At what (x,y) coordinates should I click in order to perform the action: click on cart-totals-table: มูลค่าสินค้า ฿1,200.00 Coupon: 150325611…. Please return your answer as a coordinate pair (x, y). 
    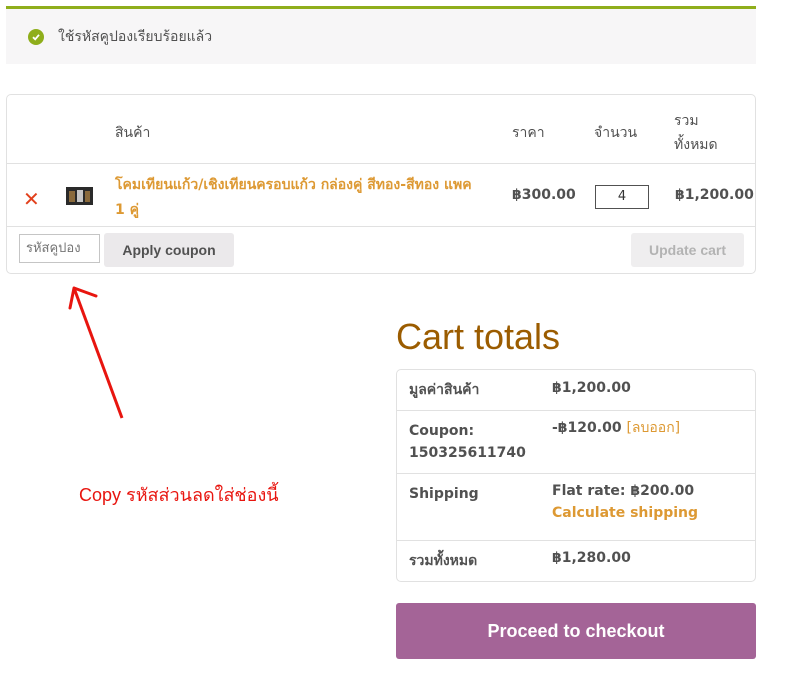
    Looking at the image, I should click on (576, 475).